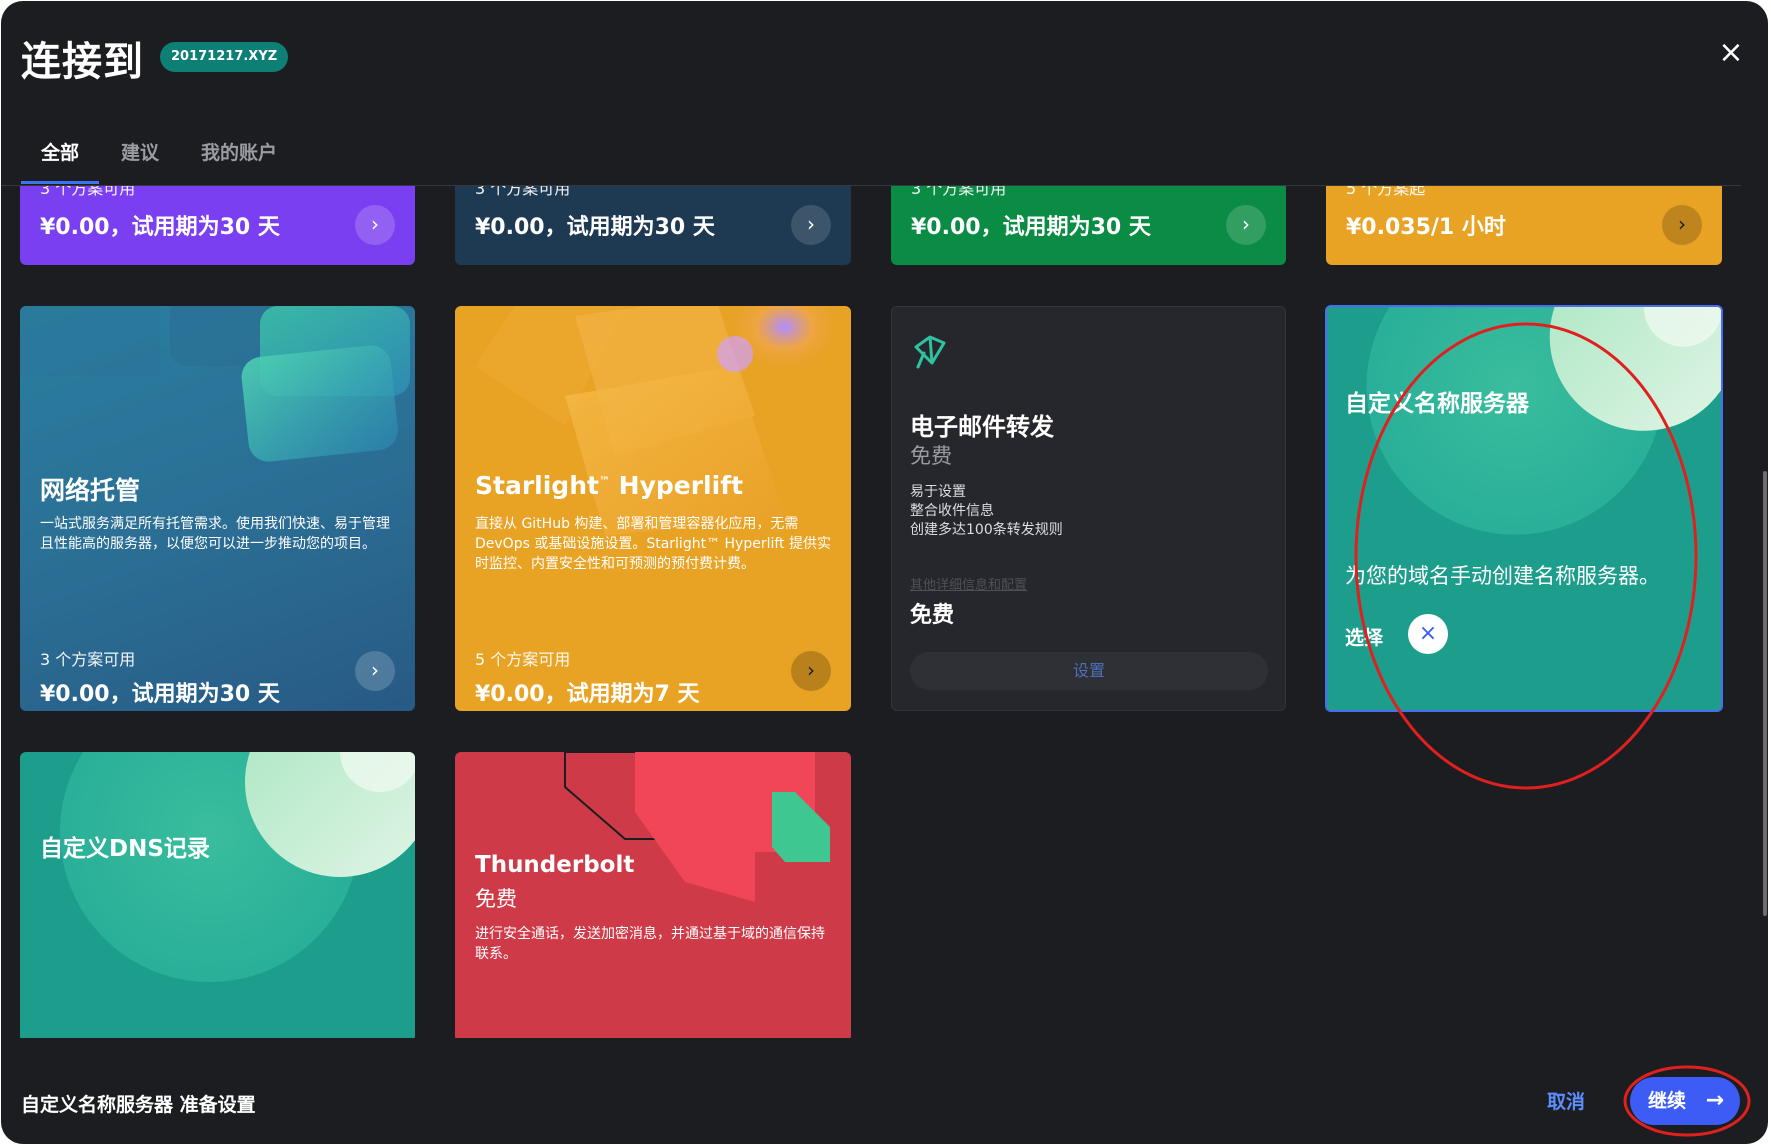 The width and height of the screenshot is (1771, 1146). What do you see at coordinates (1524, 225) in the screenshot?
I see `top-card-4: 5 个方案起 ¥0.035/1 小时 ›` at bounding box center [1524, 225].